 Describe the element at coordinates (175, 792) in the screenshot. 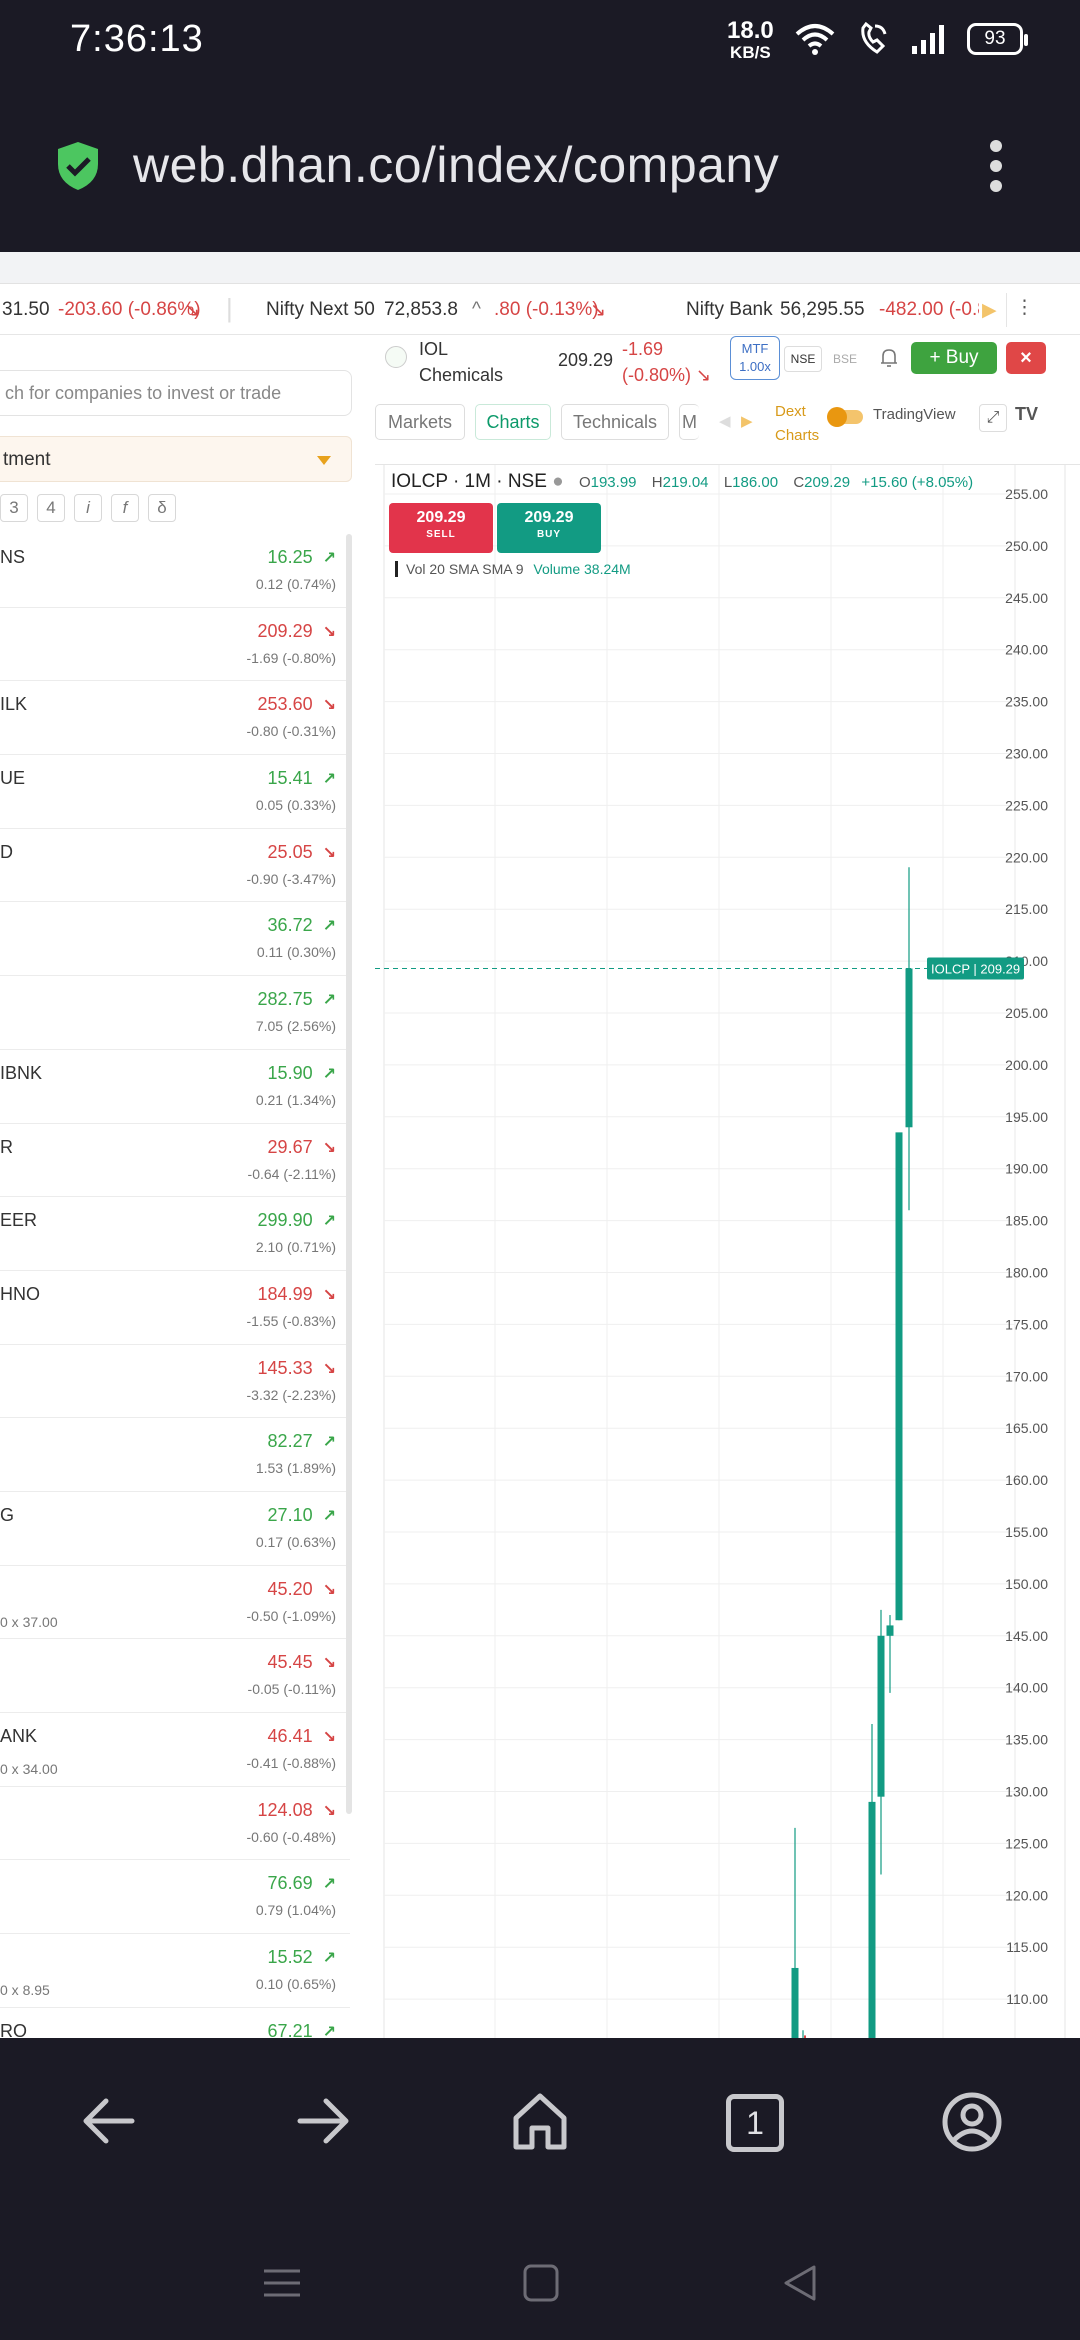

I see `list-item: UE 15.41 ↗ 0.05 (0.33%)` at that location.